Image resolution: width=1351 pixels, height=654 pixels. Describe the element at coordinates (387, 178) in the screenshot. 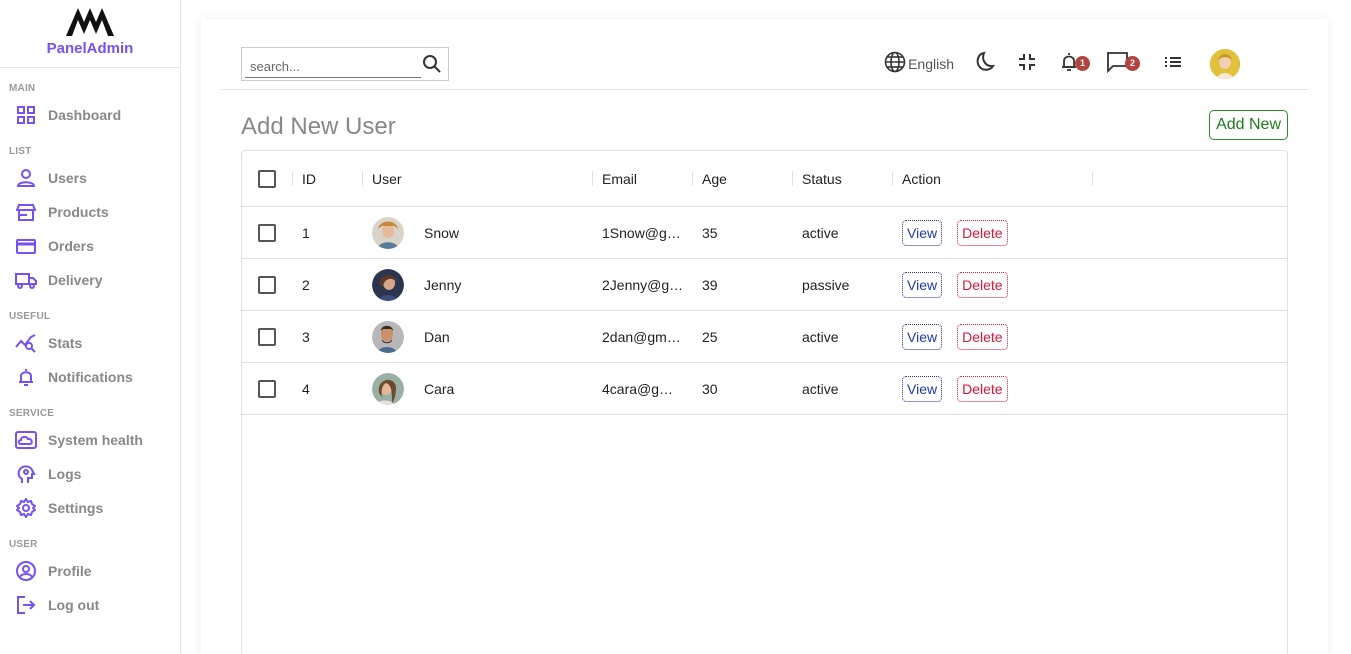

I see `column-header-user: User` at that location.